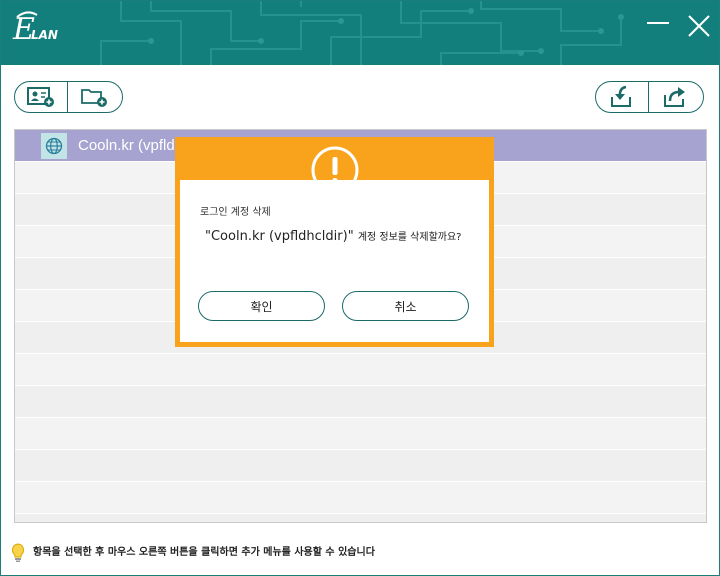 The image size is (720, 576). I want to click on cancel-button: 취소, so click(405, 306).